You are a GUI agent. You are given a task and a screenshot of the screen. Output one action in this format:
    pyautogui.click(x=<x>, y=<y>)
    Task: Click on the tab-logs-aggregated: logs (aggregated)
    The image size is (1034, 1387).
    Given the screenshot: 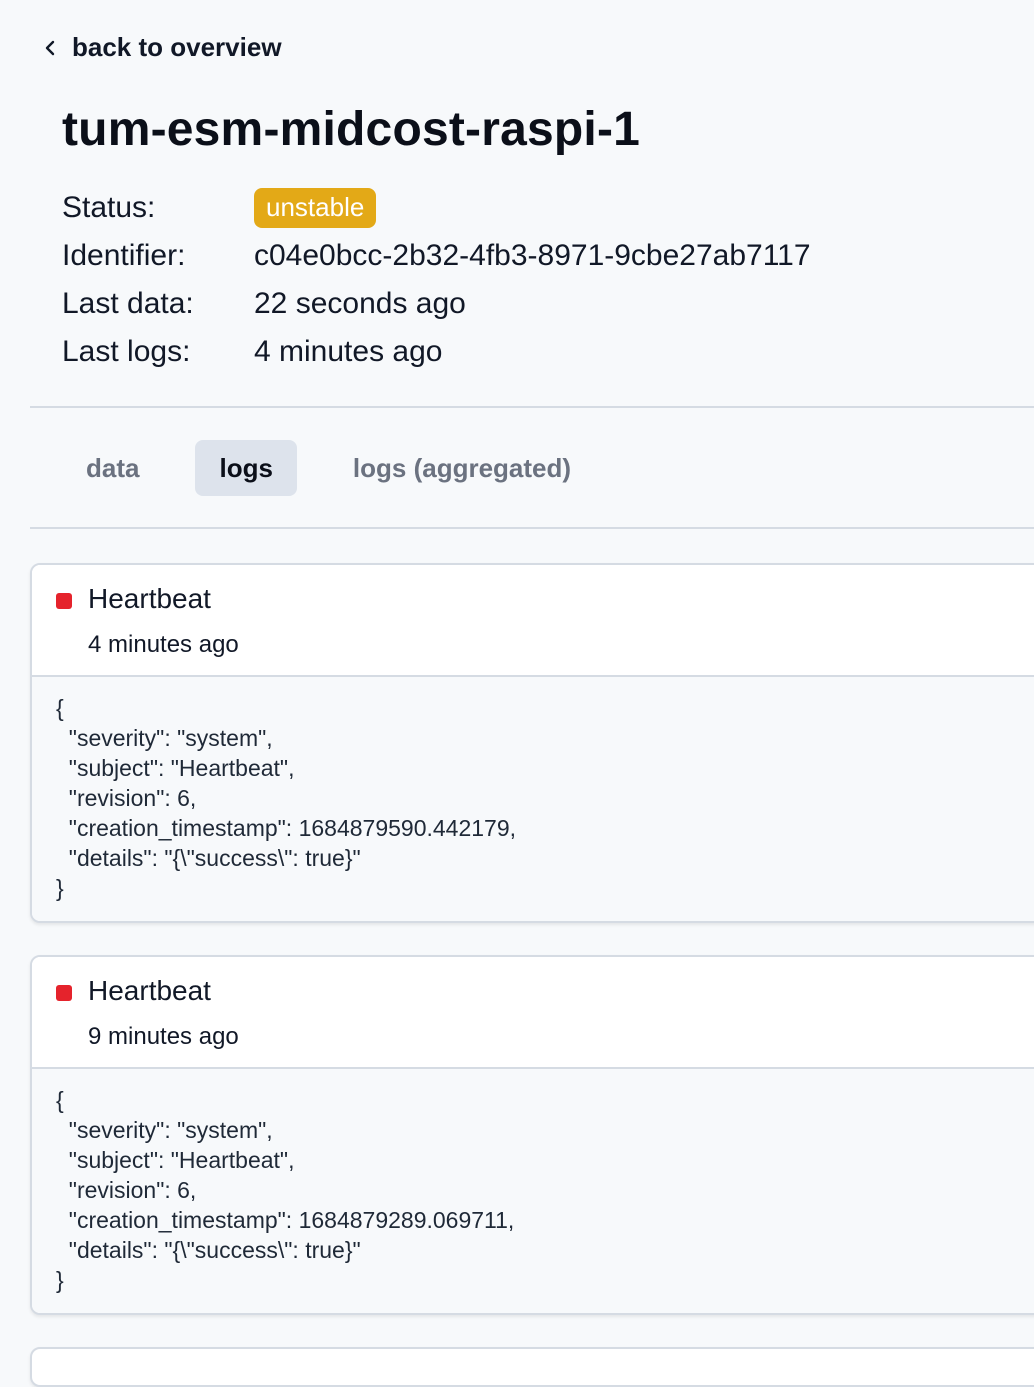 What is the action you would take?
    pyautogui.click(x=462, y=468)
    